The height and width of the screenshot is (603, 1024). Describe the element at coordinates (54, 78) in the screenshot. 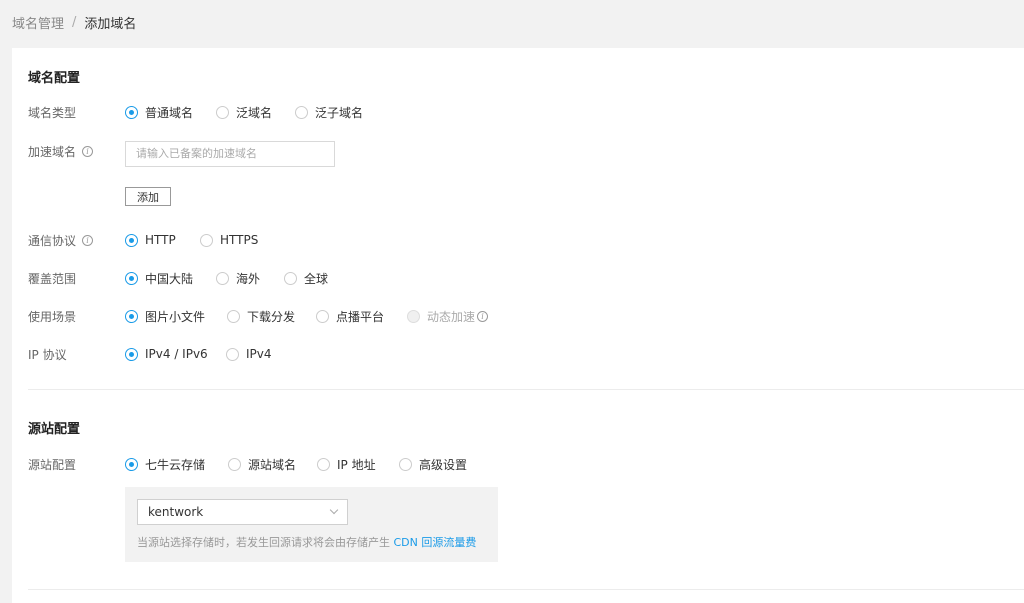

I see `domain-section-title: 域名配置` at that location.